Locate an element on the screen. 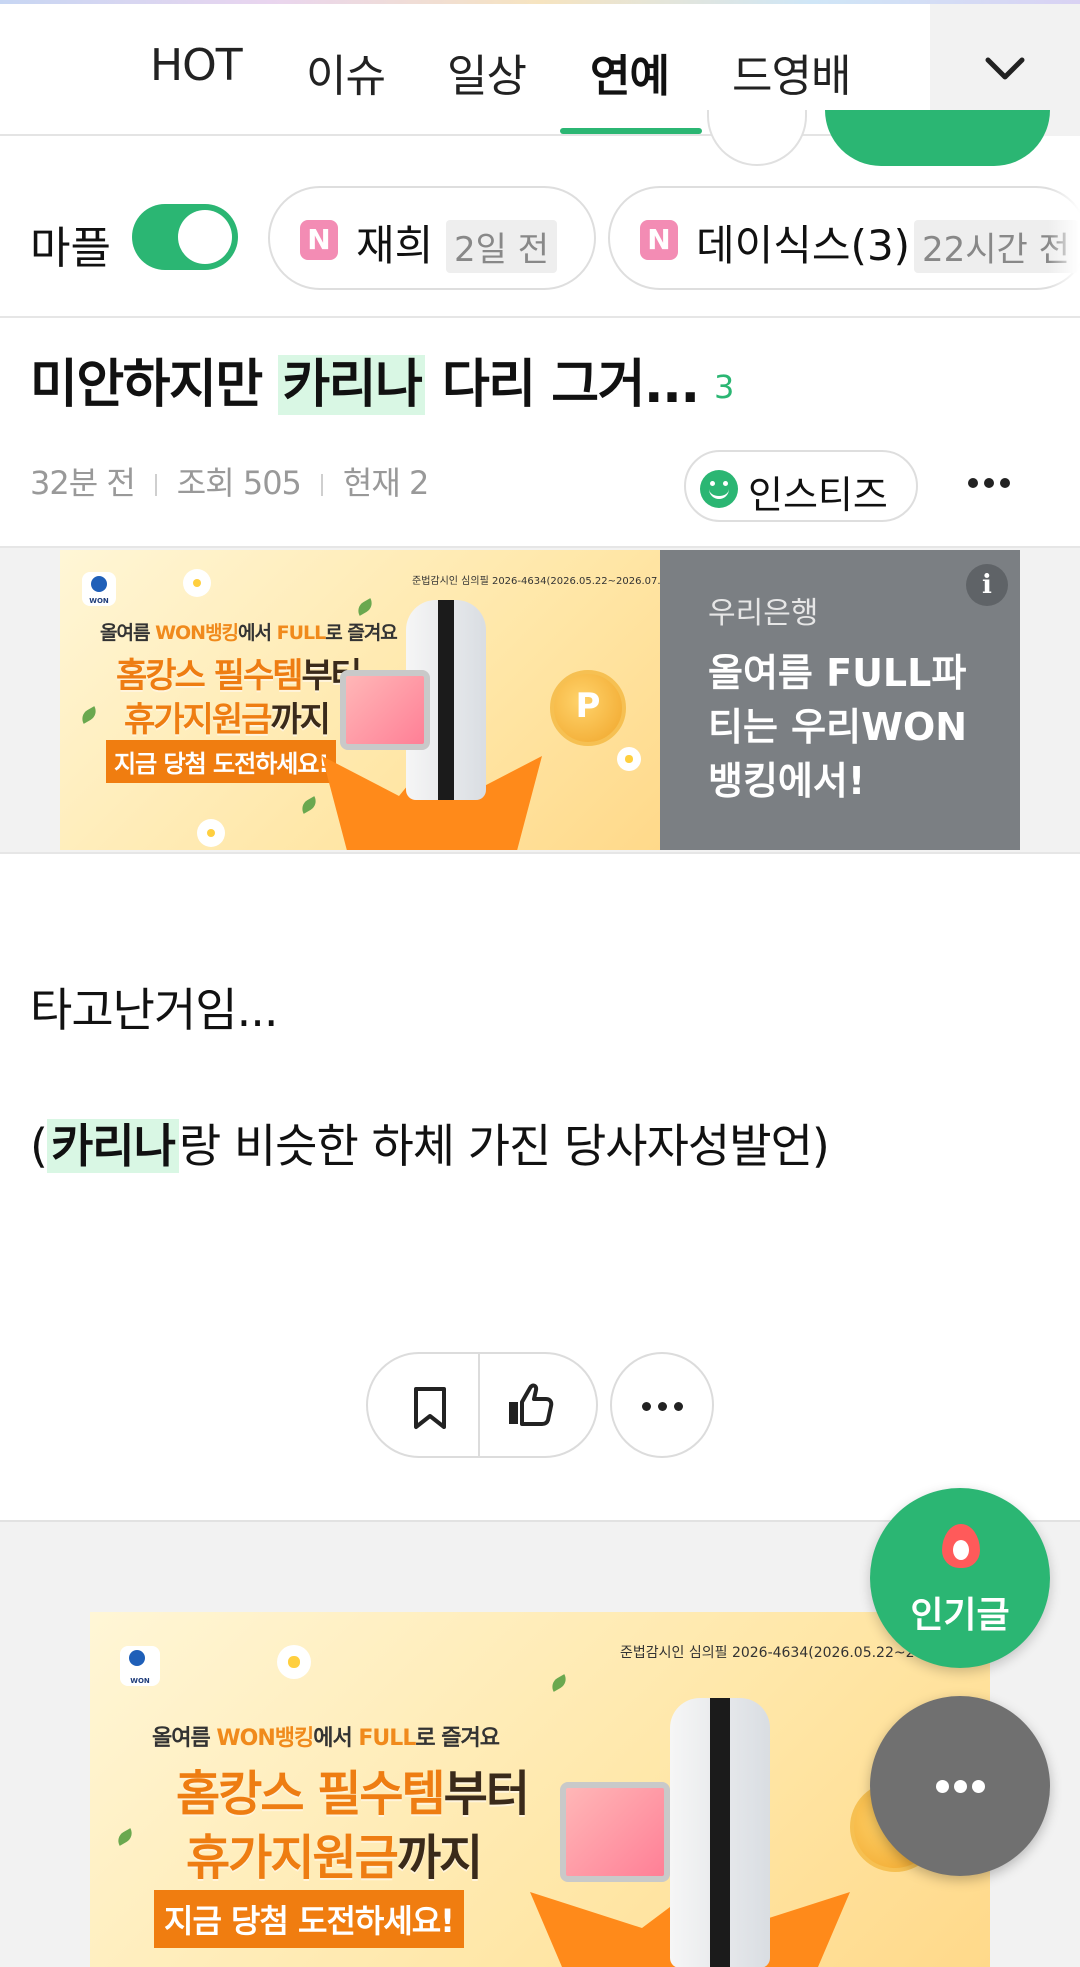 This screenshot has height=1967, width=1080. hidden-button-edge is located at coordinates (757, 138).